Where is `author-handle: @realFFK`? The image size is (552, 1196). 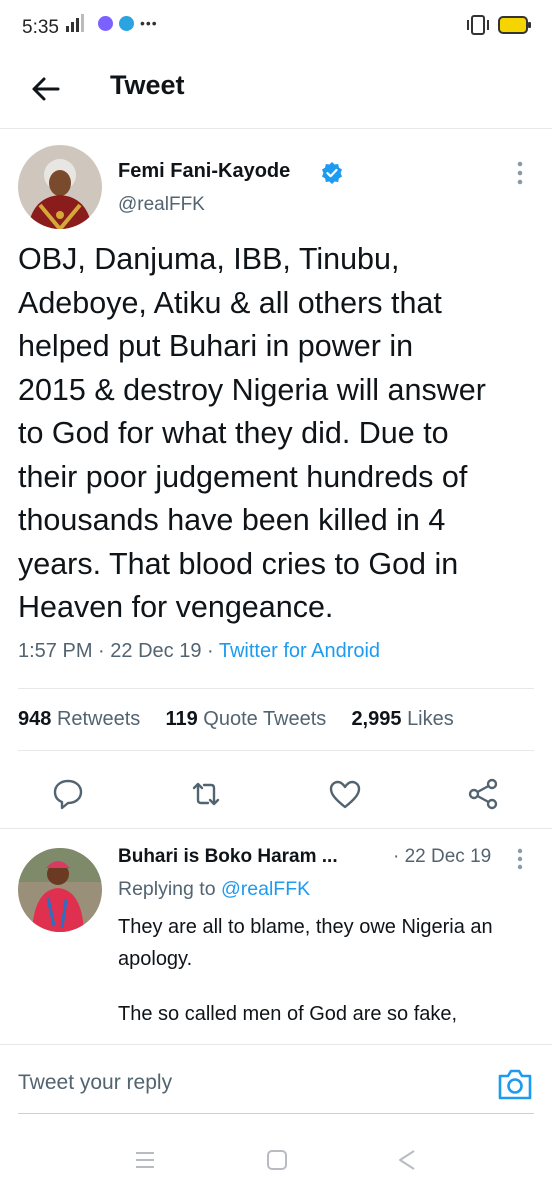 author-handle: @realFFK is located at coordinates (161, 205).